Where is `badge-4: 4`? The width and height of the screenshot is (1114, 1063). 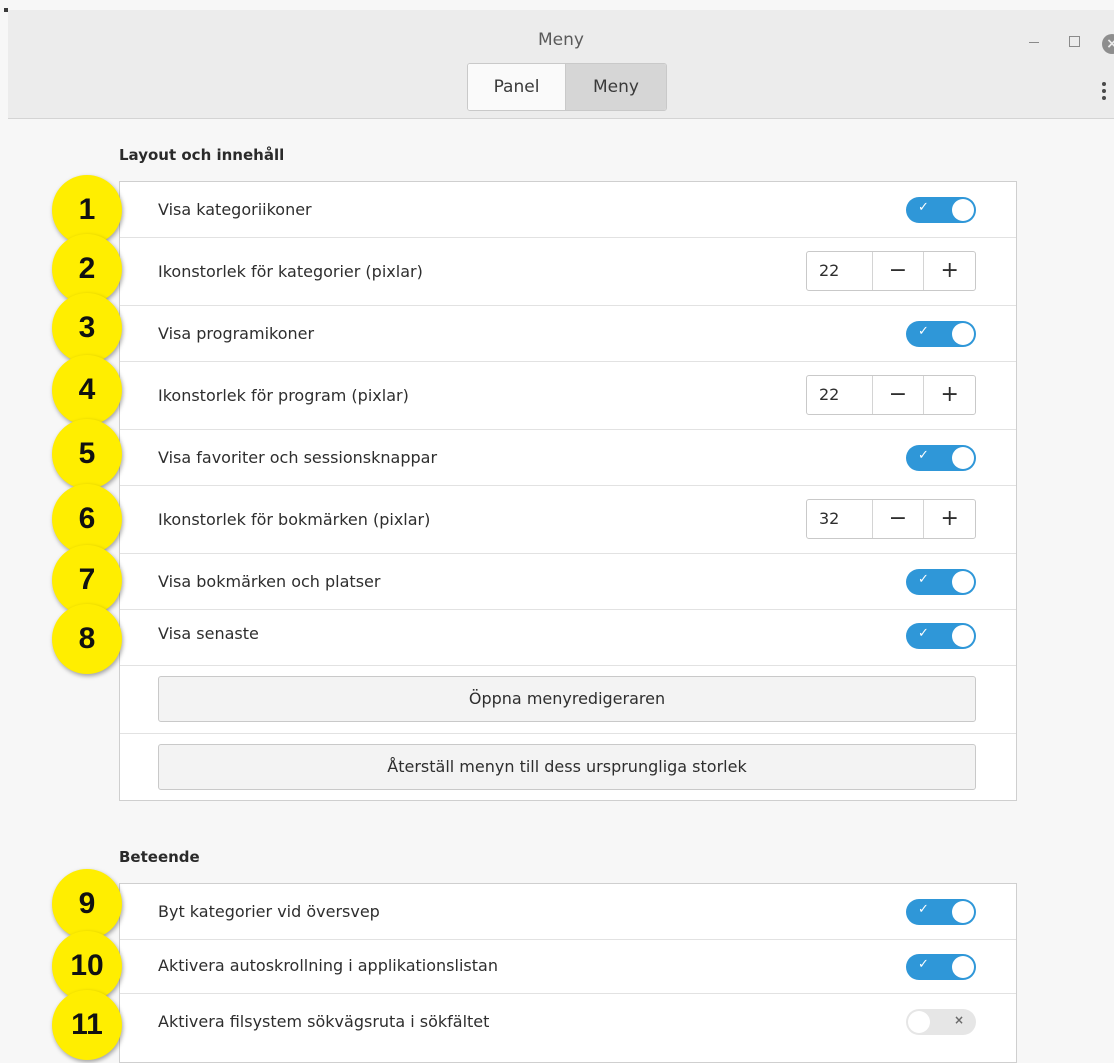
badge-4: 4 is located at coordinates (87, 390).